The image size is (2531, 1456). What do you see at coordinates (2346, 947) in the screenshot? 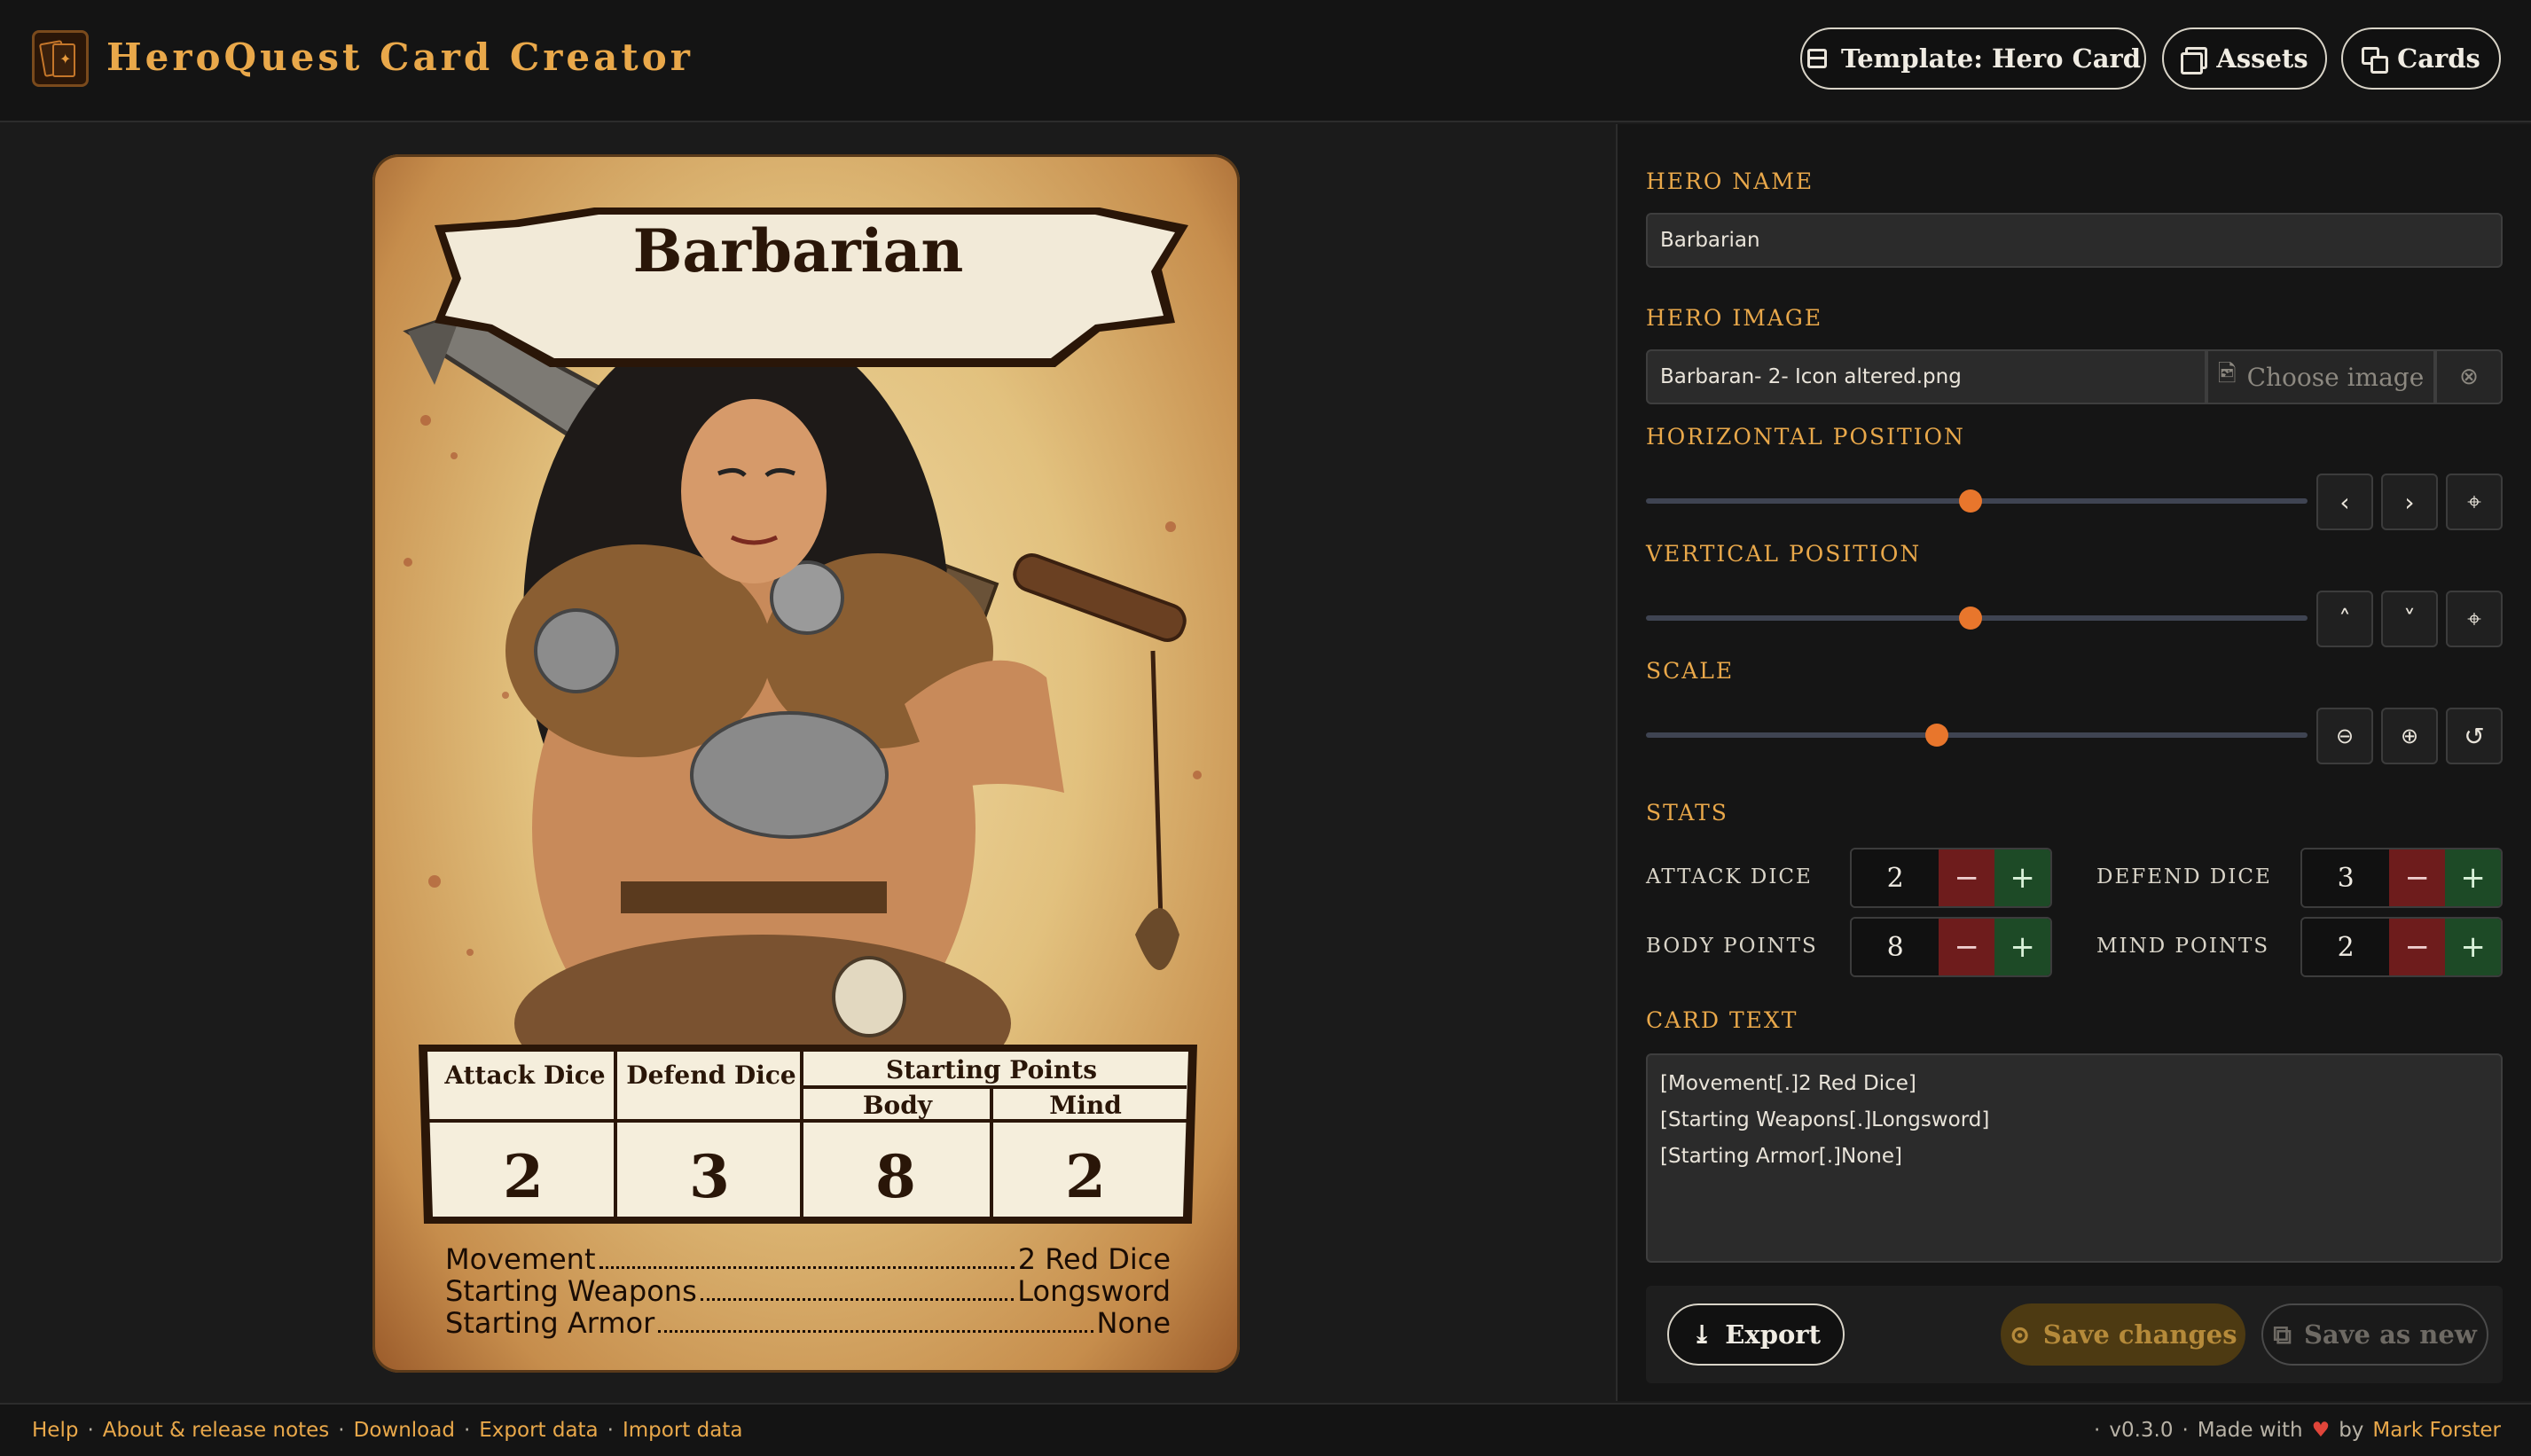
I see `mind-points-value: 2` at bounding box center [2346, 947].